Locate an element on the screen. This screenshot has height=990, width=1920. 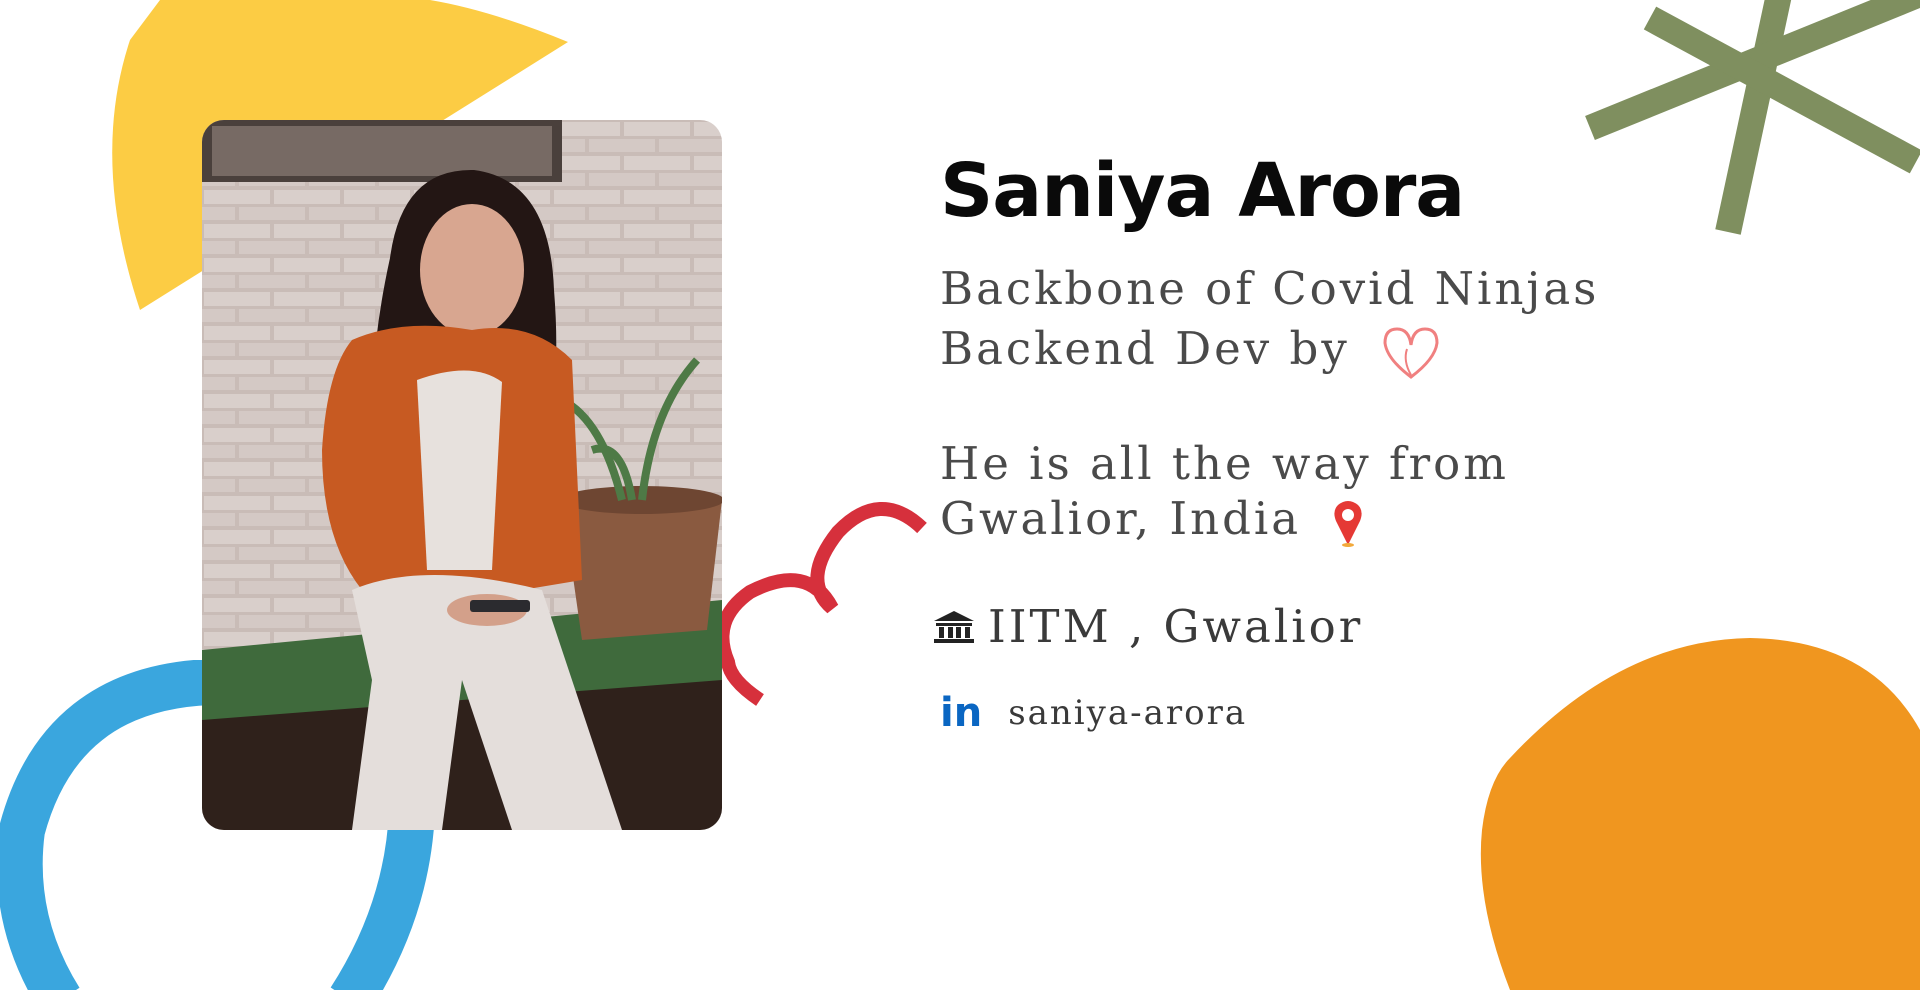
college-info: IITM , Gwalior is located at coordinates (1147, 626).